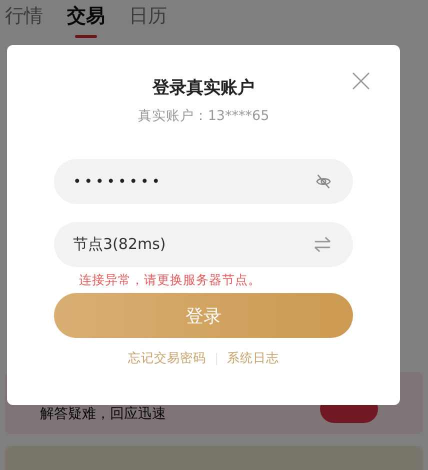  I want to click on text-link: 系统日志, so click(253, 358).